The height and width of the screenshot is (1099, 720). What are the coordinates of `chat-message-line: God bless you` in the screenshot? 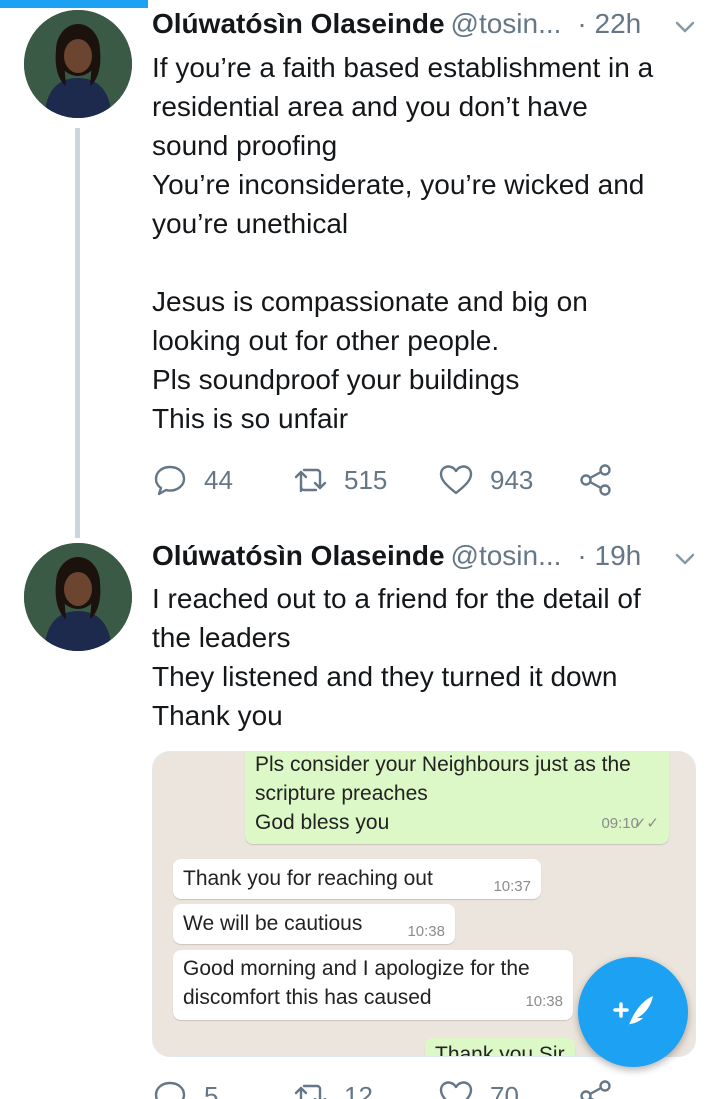 It's located at (322, 822).